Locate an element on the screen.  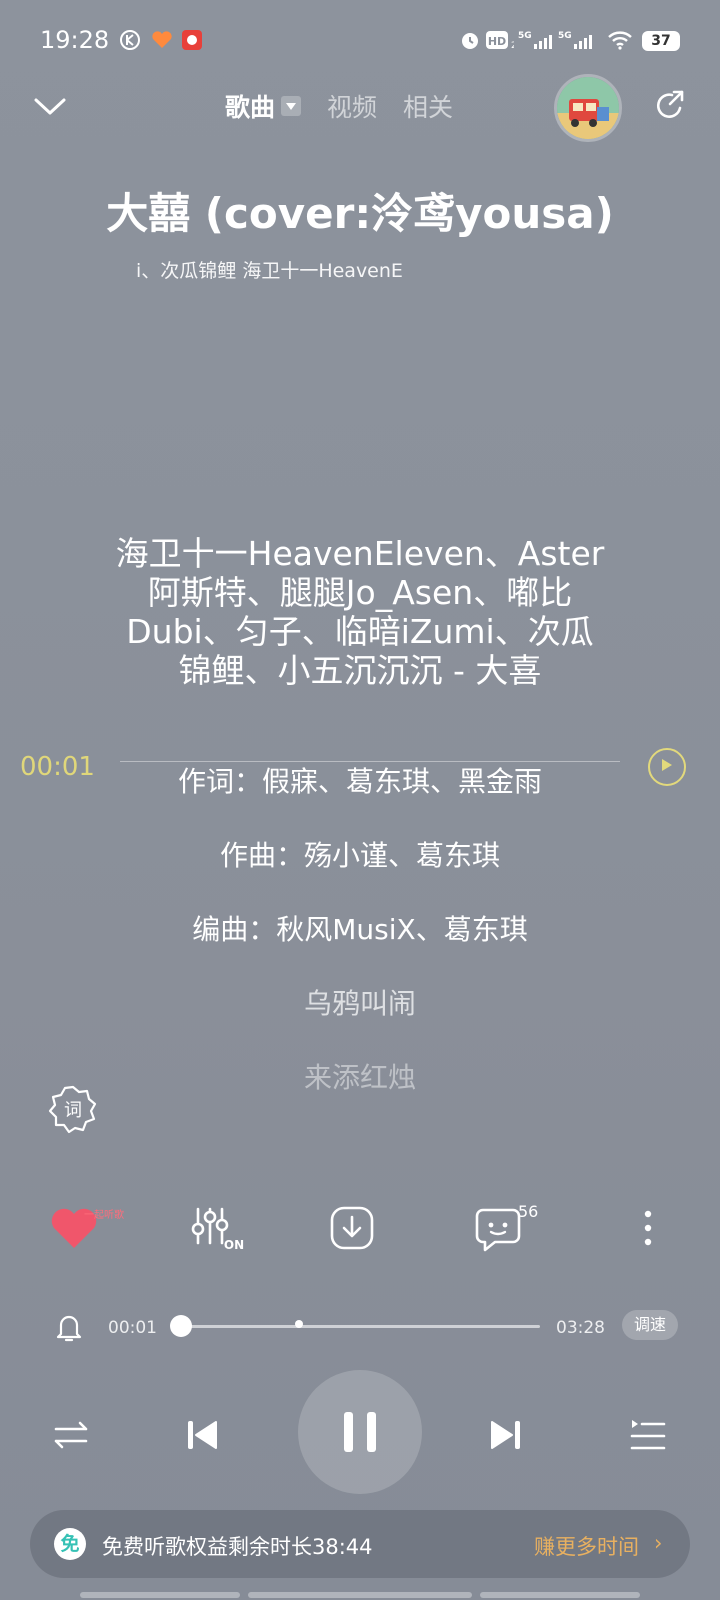
lyric-credit-line: 阿斯特、腿腿Jo_Asen、嘟比 is located at coordinates (360, 592).